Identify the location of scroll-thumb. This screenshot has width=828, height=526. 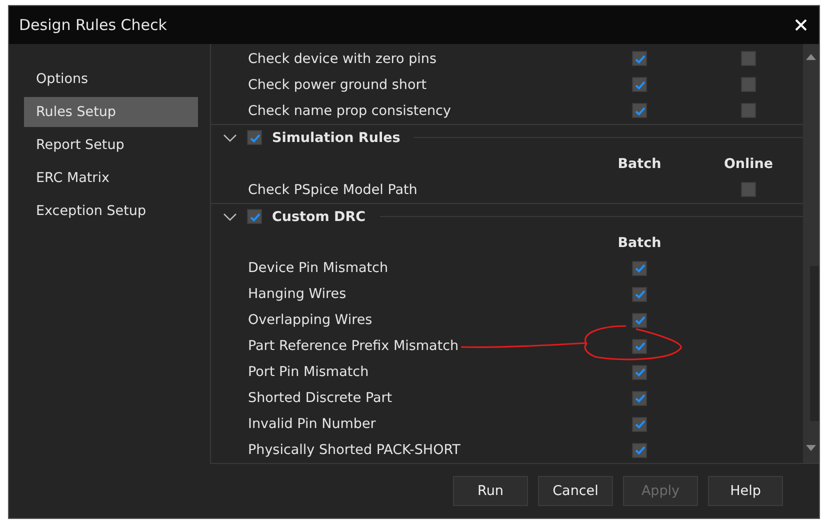
(814, 343).